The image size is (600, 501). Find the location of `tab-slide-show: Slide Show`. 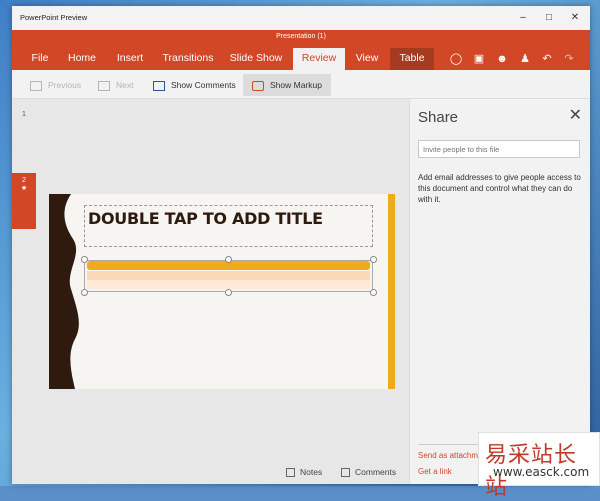

tab-slide-show: Slide Show is located at coordinates (256, 59).